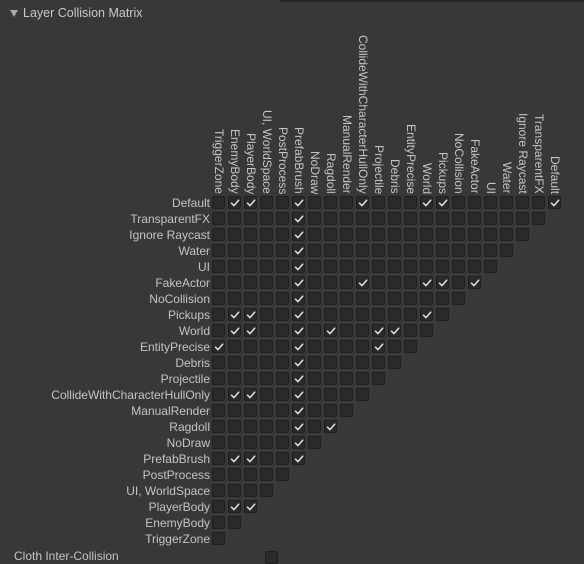  Describe the element at coordinates (442, 314) in the screenshot. I see `collision-toggle-pickups-pickups` at that location.